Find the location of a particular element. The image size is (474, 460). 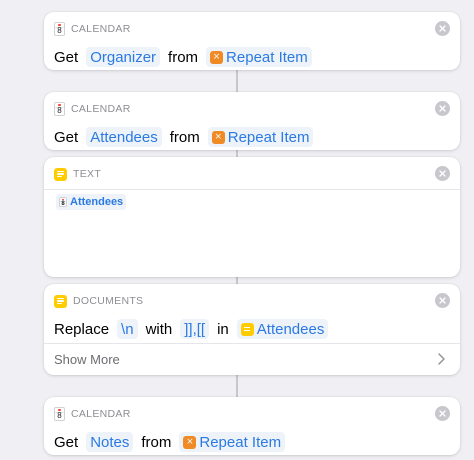

action-parameters: Replace \n with ]],[[ in Attendees is located at coordinates (252, 329).